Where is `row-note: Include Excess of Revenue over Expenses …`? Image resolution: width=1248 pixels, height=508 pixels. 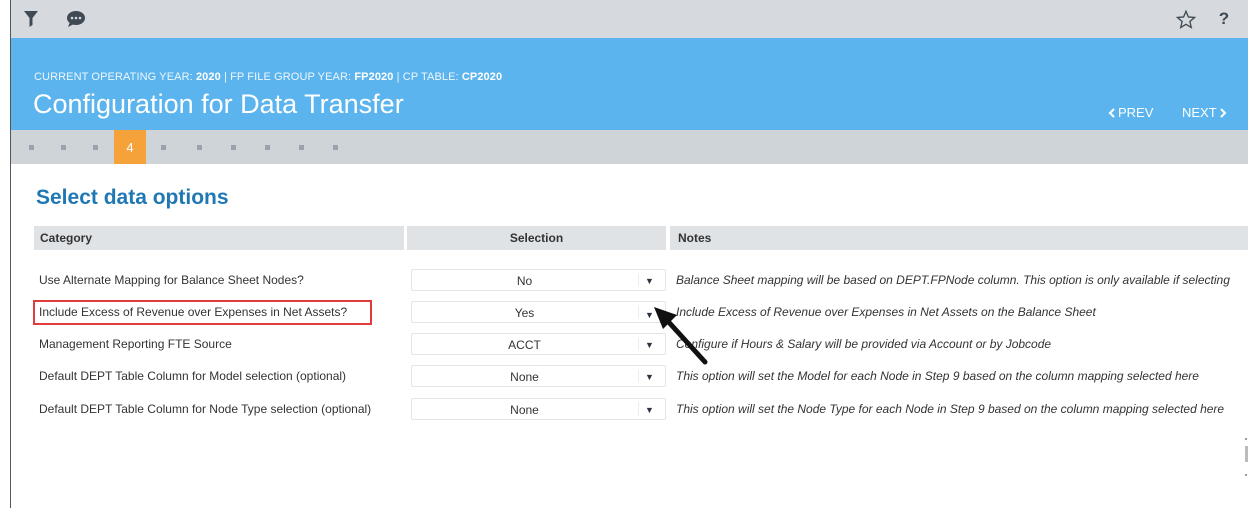 row-note: Include Excess of Revenue over Expenses … is located at coordinates (886, 312).